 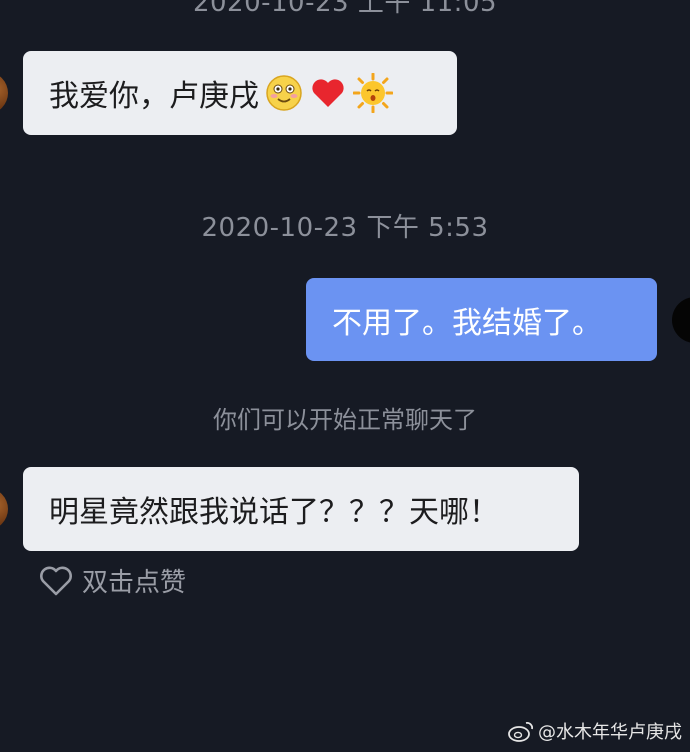 I want to click on message-bubble-incoming: 我爱你，卢庚戌, so click(x=240, y=93).